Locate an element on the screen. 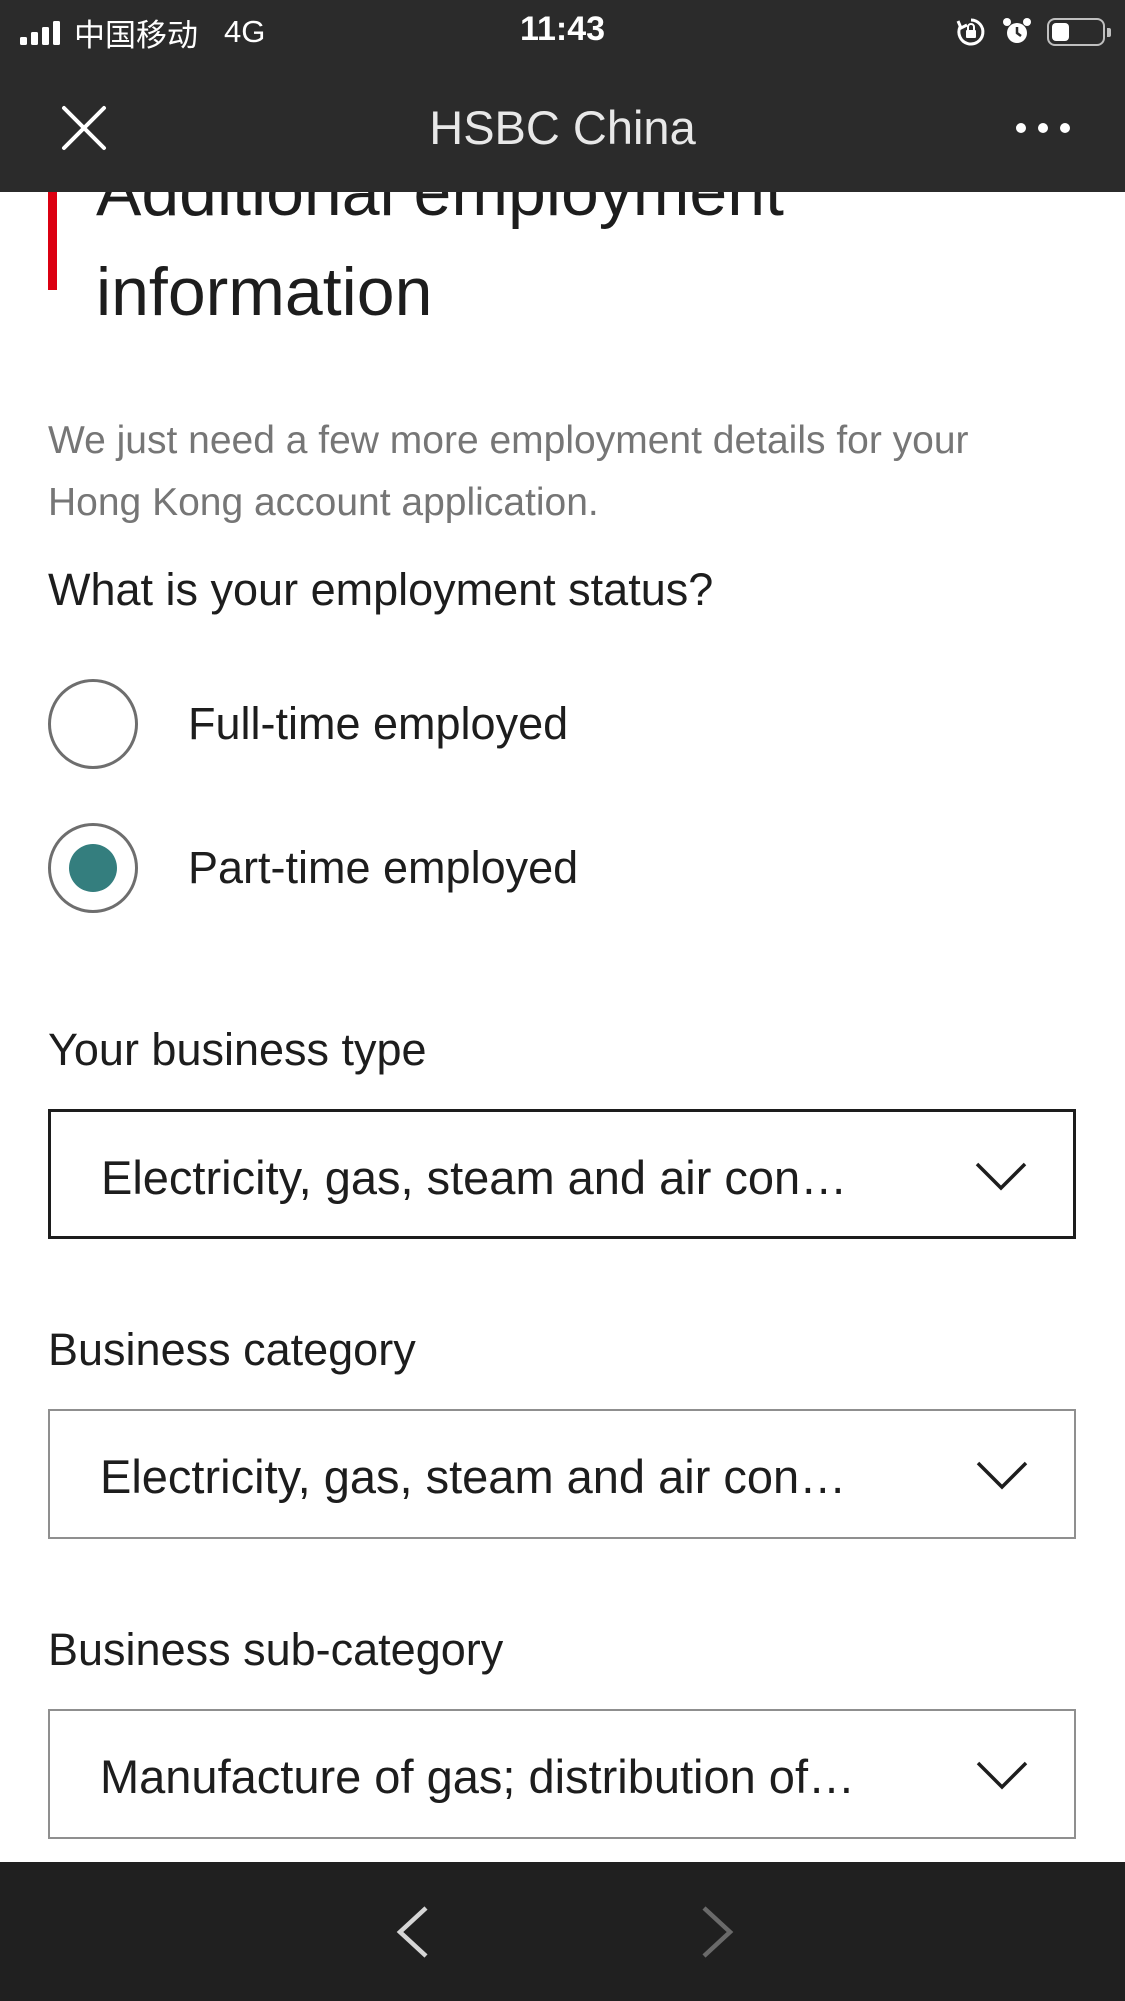  status-right is located at coordinates (1033, 32).